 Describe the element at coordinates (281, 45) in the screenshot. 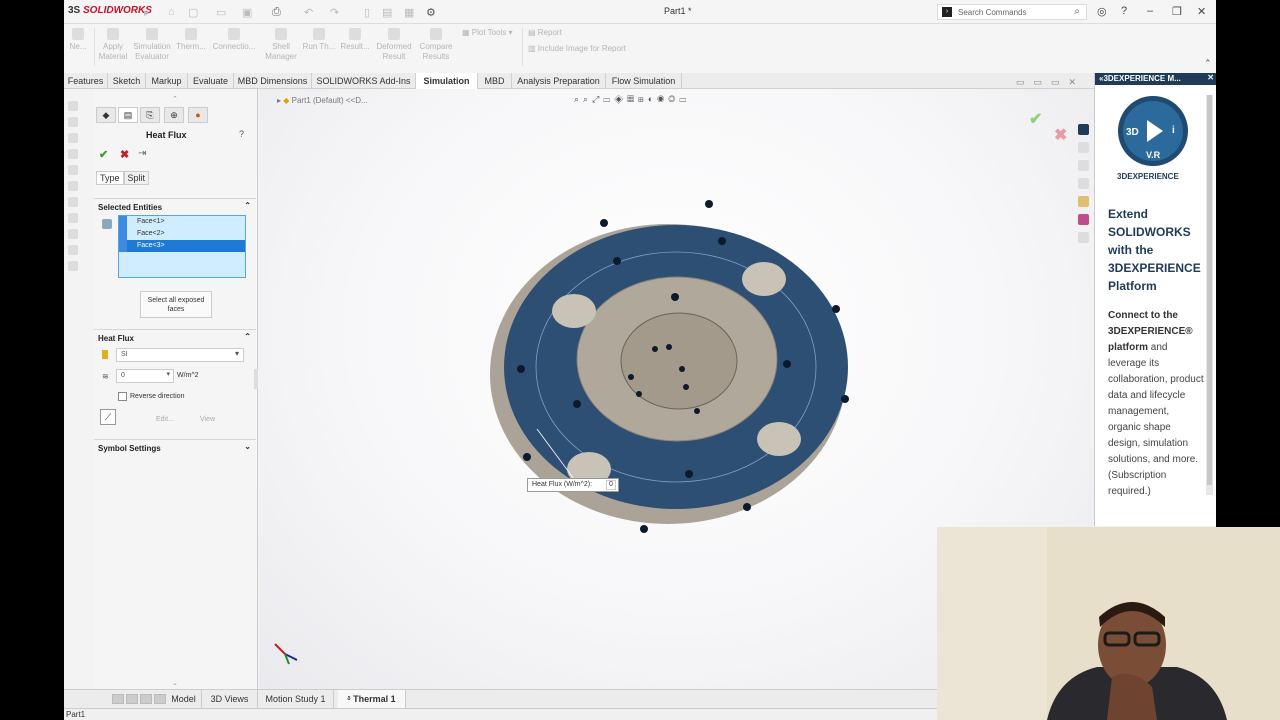

I see `shell-manager-button: Shell Manager` at that location.